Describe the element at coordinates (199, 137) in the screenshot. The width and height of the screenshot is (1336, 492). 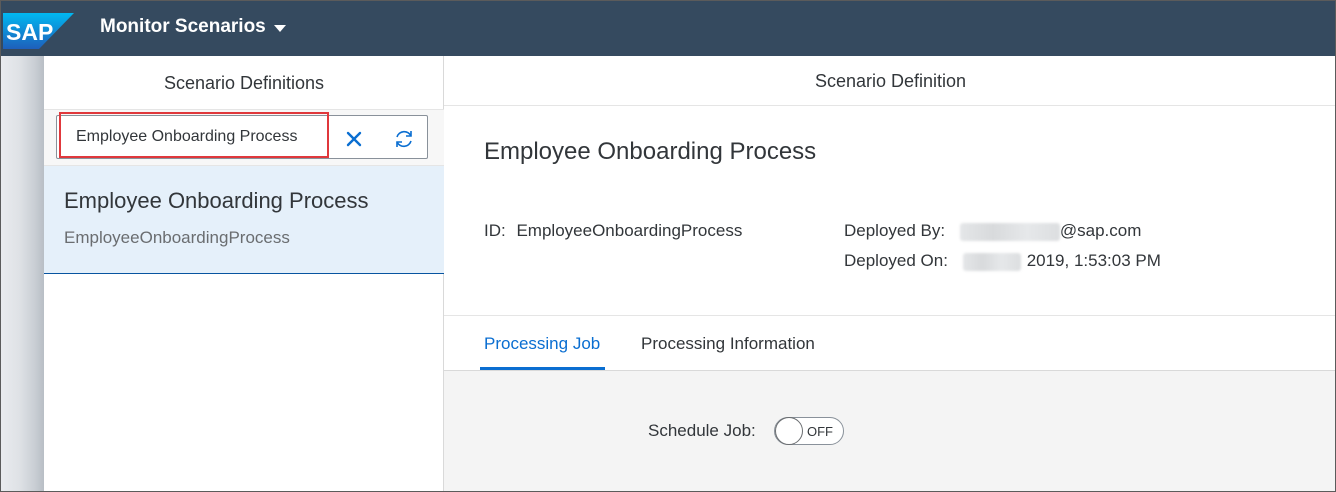
I see `search-input` at that location.